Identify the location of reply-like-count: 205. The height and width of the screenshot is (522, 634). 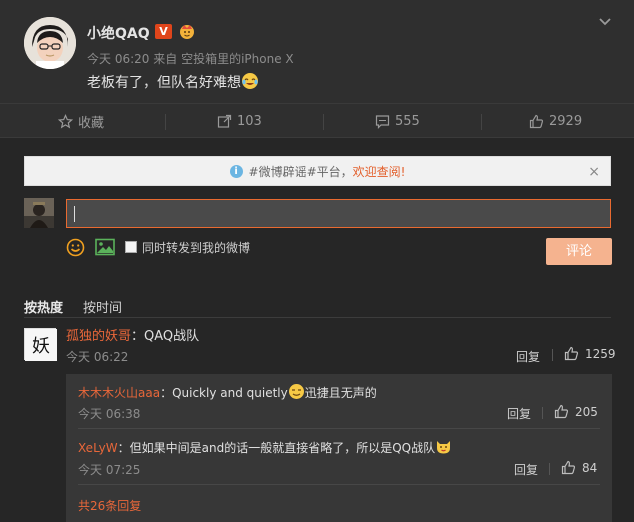
(586, 411).